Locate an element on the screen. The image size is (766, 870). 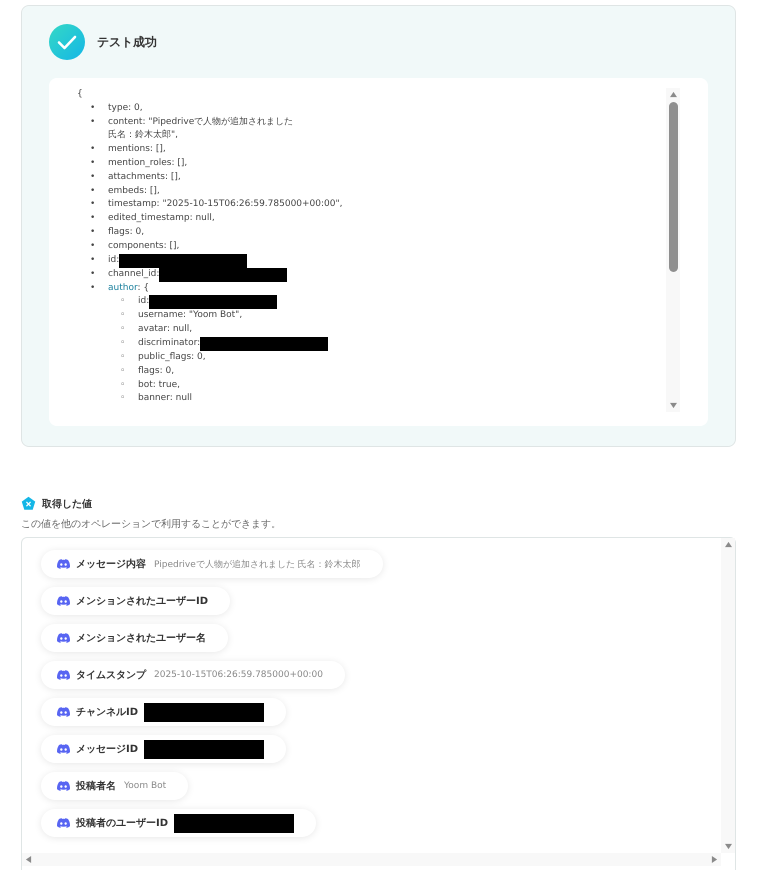
json-line: type: 0, is located at coordinates (125, 107).